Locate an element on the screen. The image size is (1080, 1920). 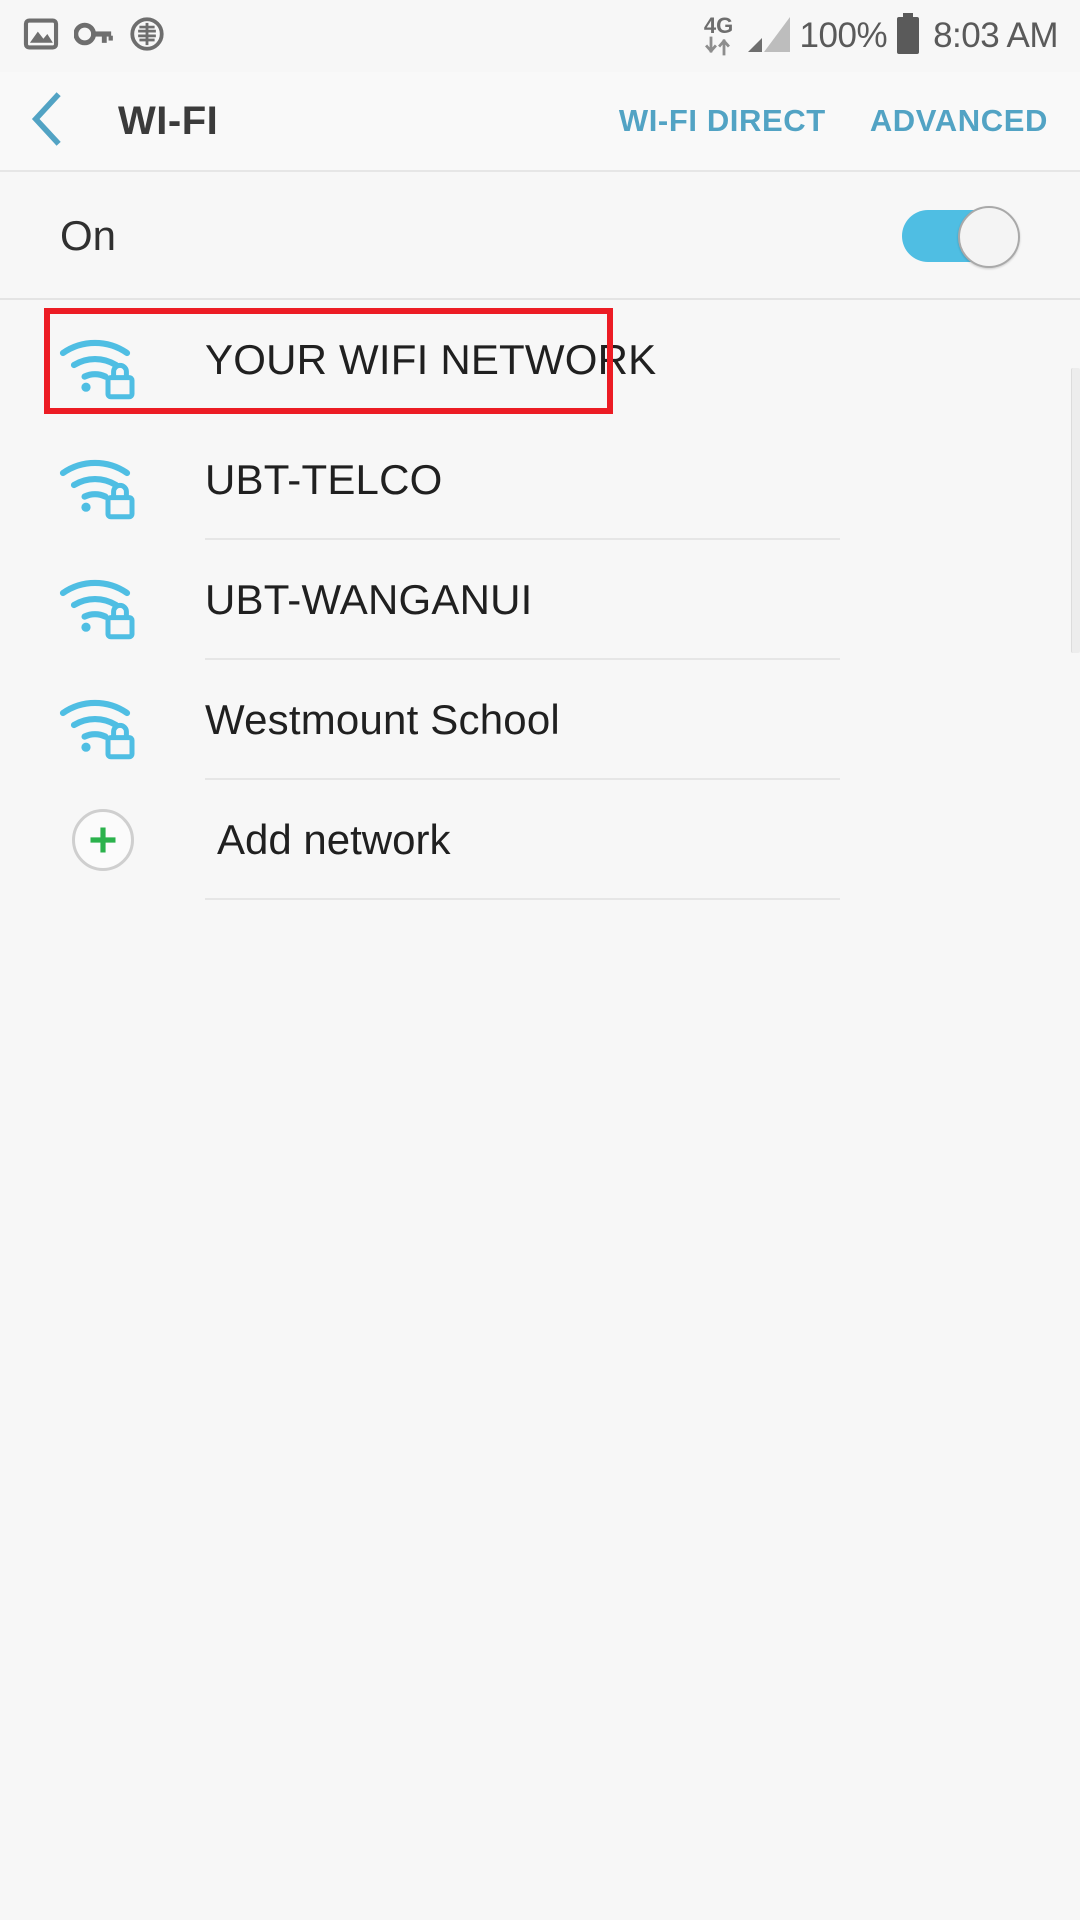
wifi-network-row-0: YOUR WIFI NETWORK is located at coordinates (540, 360).